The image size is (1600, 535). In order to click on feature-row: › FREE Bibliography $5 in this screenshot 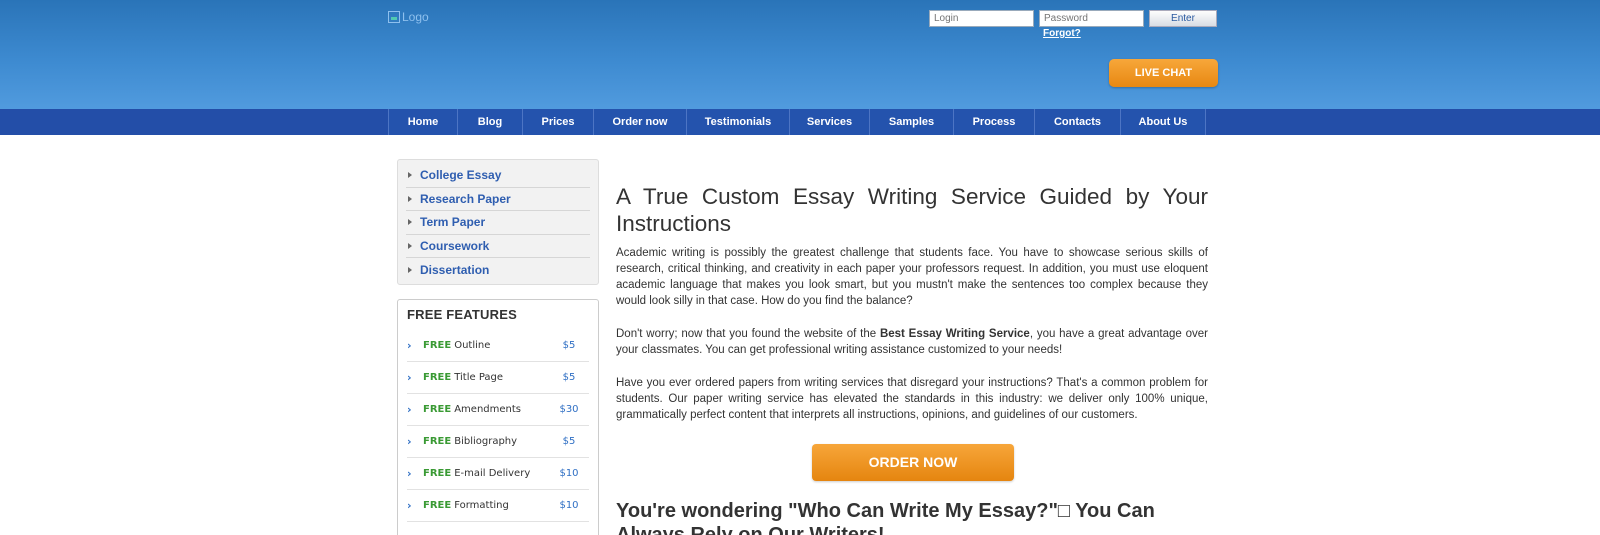, I will do `click(498, 442)`.